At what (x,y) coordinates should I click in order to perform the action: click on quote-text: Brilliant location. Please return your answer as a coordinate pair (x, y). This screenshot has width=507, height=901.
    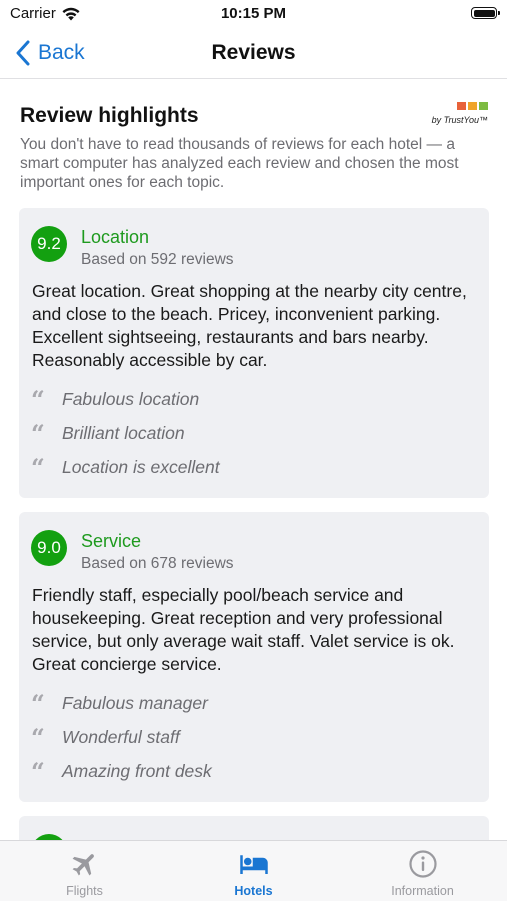
    Looking at the image, I should click on (123, 433).